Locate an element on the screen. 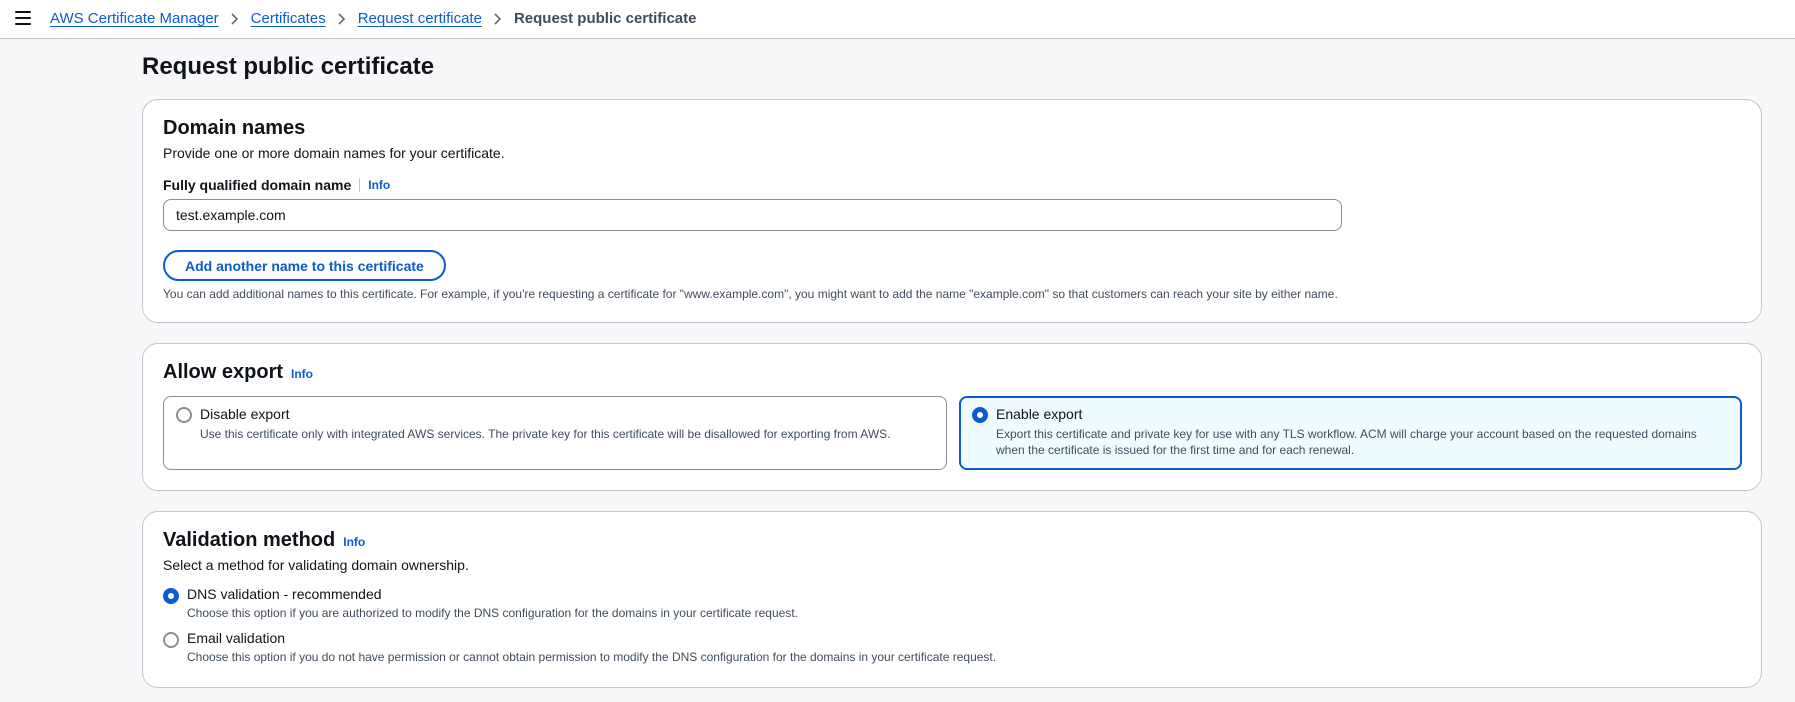  enable-export-radio is located at coordinates (980, 415).